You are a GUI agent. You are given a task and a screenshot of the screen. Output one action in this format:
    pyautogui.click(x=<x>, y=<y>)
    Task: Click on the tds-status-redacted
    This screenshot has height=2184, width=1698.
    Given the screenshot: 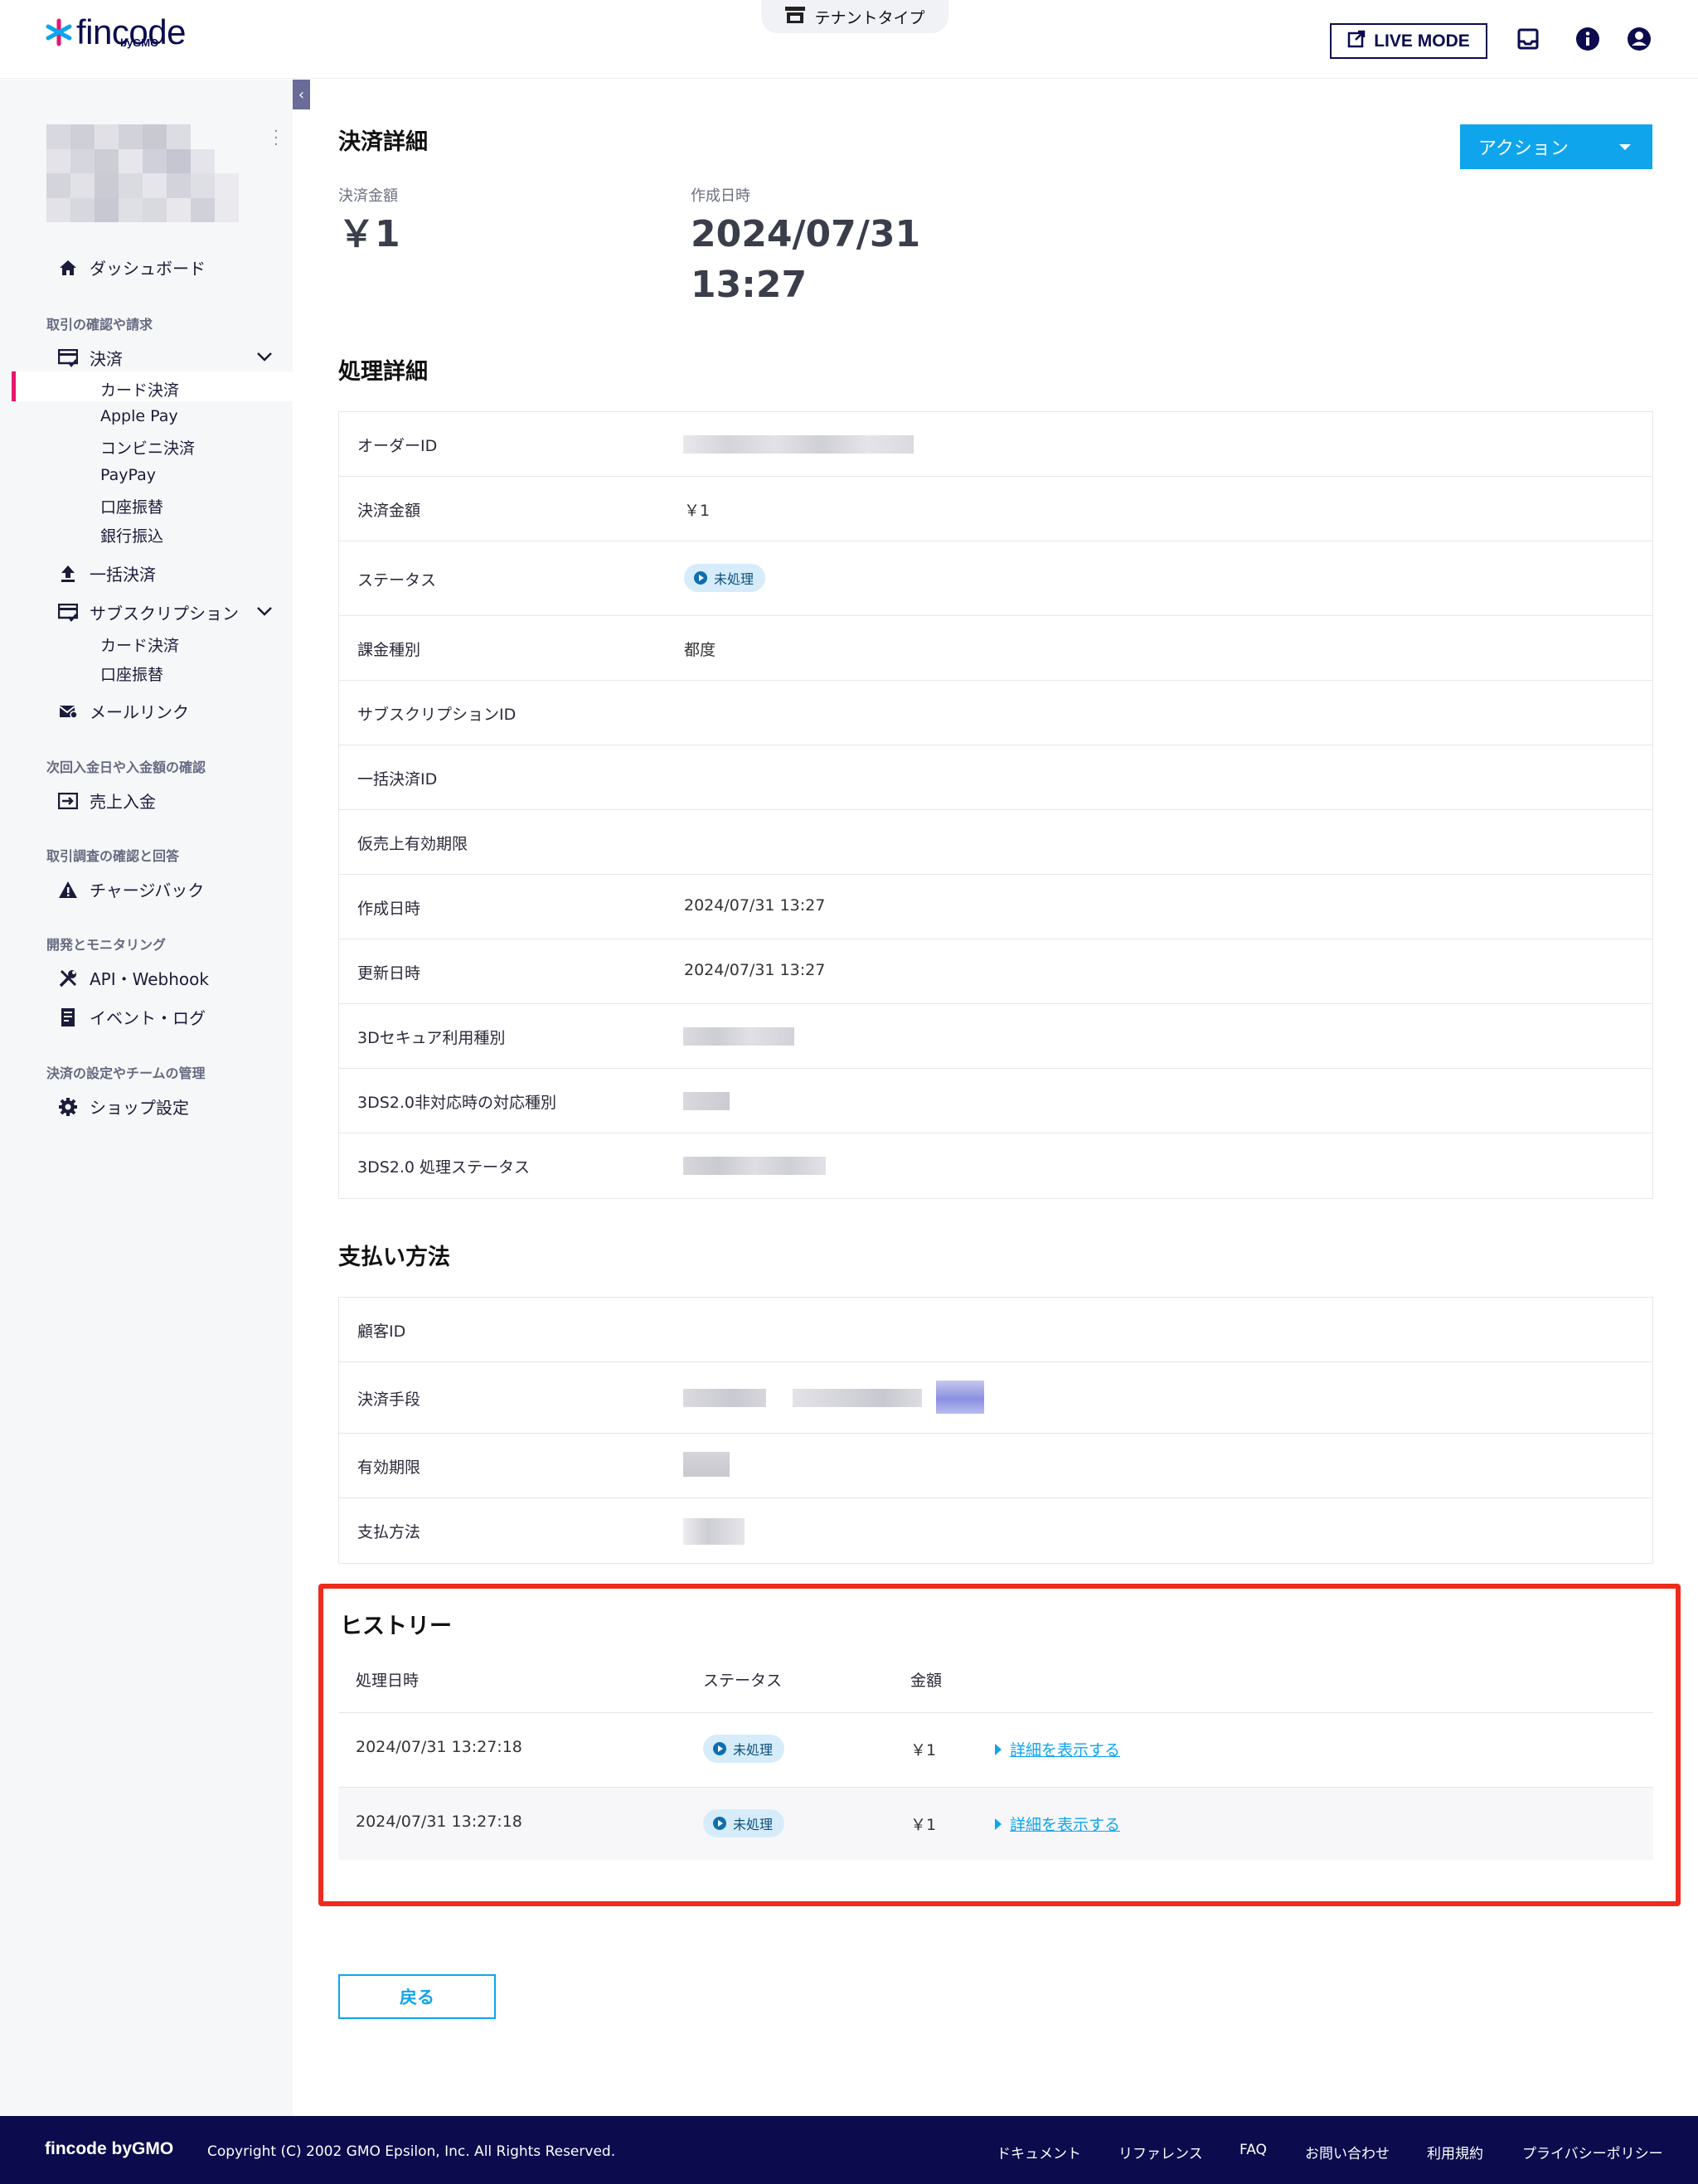 What is the action you would take?
    pyautogui.click(x=754, y=1166)
    